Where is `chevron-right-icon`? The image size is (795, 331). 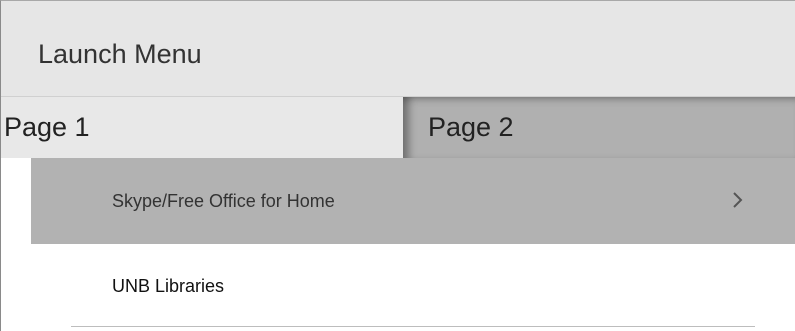 chevron-right-icon is located at coordinates (738, 200).